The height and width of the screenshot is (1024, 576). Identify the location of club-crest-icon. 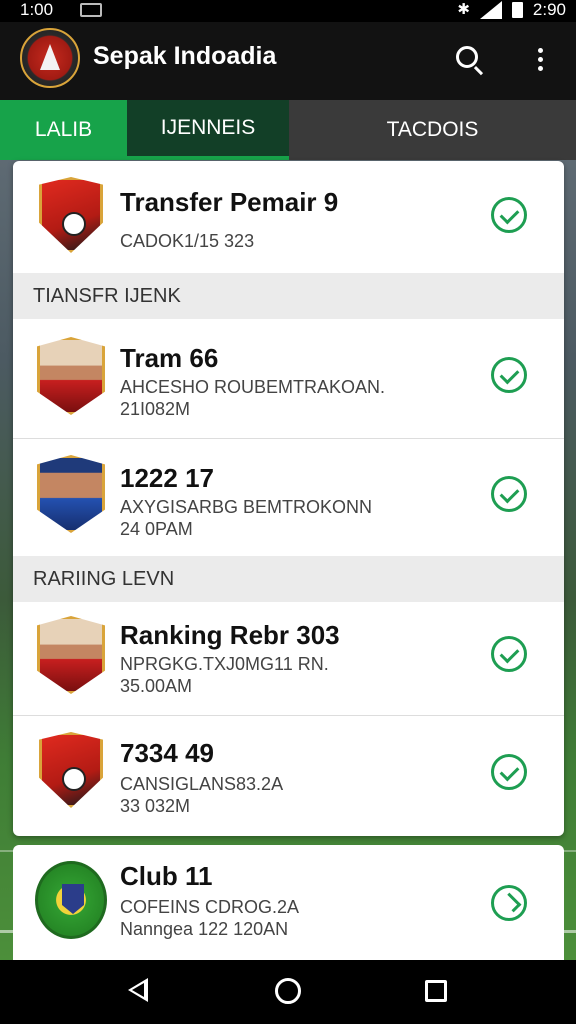
(71, 900).